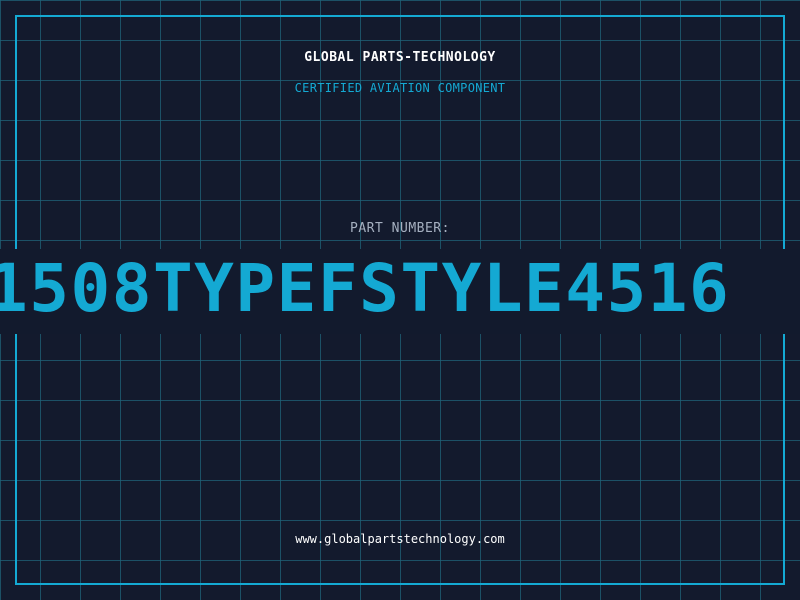  I want to click on website-url: www.globalpartstechnology.com, so click(400, 539).